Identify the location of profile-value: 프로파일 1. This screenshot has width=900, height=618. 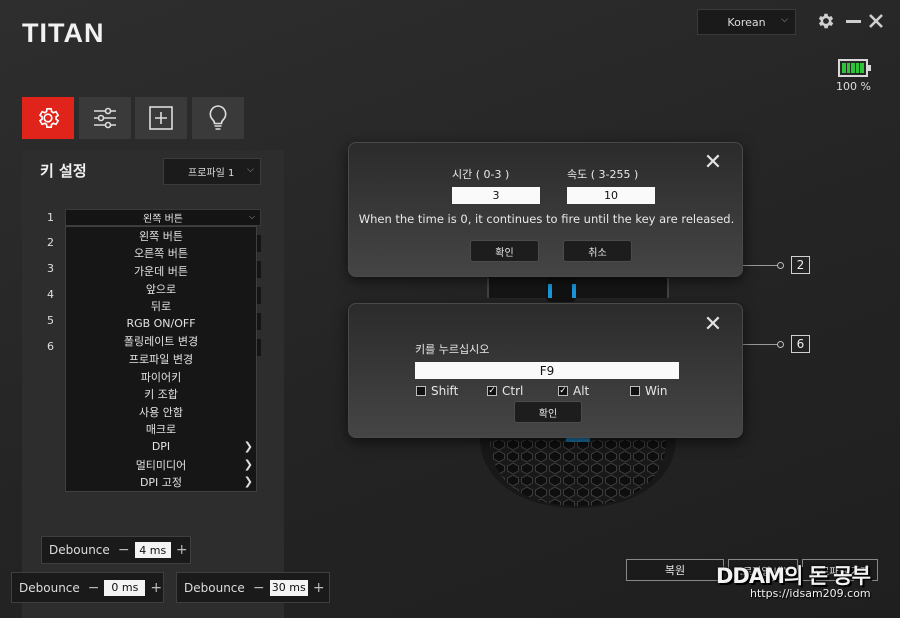
(211, 173).